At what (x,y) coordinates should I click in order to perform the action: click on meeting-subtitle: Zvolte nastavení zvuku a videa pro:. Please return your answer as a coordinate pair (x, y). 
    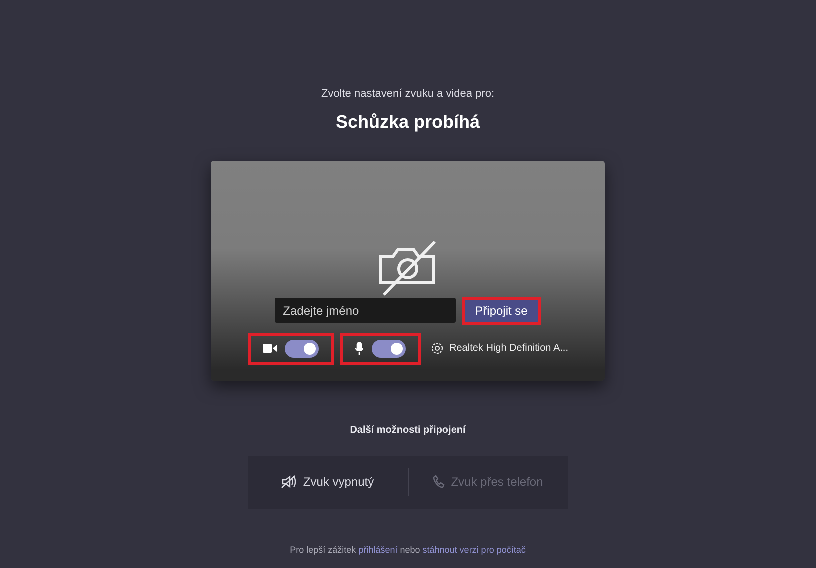
    Looking at the image, I should click on (408, 94).